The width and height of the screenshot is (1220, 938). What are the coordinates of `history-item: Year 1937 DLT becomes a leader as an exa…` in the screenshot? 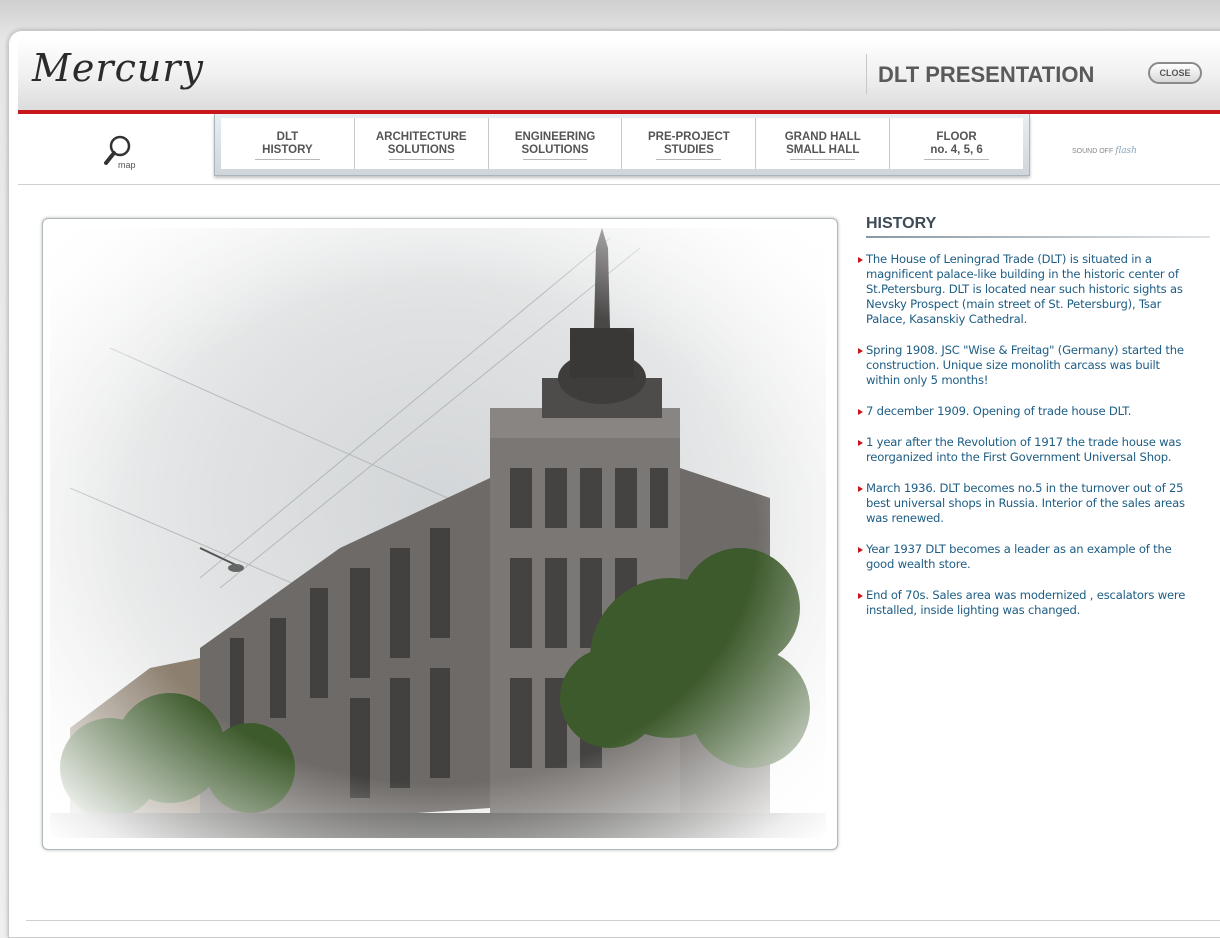 It's located at (1027, 557).